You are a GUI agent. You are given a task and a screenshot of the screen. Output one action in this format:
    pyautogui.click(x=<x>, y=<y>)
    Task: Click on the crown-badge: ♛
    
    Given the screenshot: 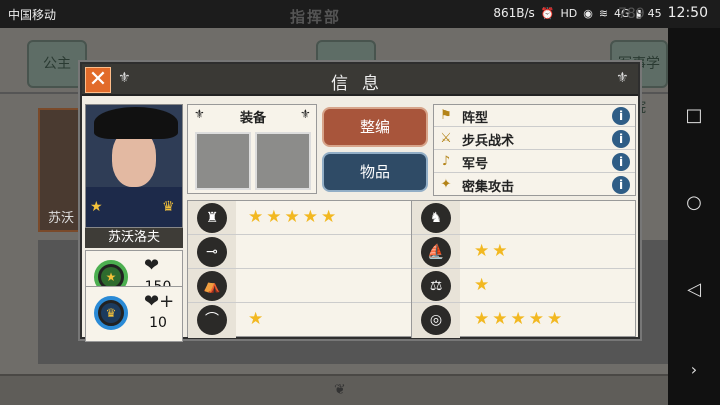 What is the action you would take?
    pyautogui.click(x=111, y=313)
    